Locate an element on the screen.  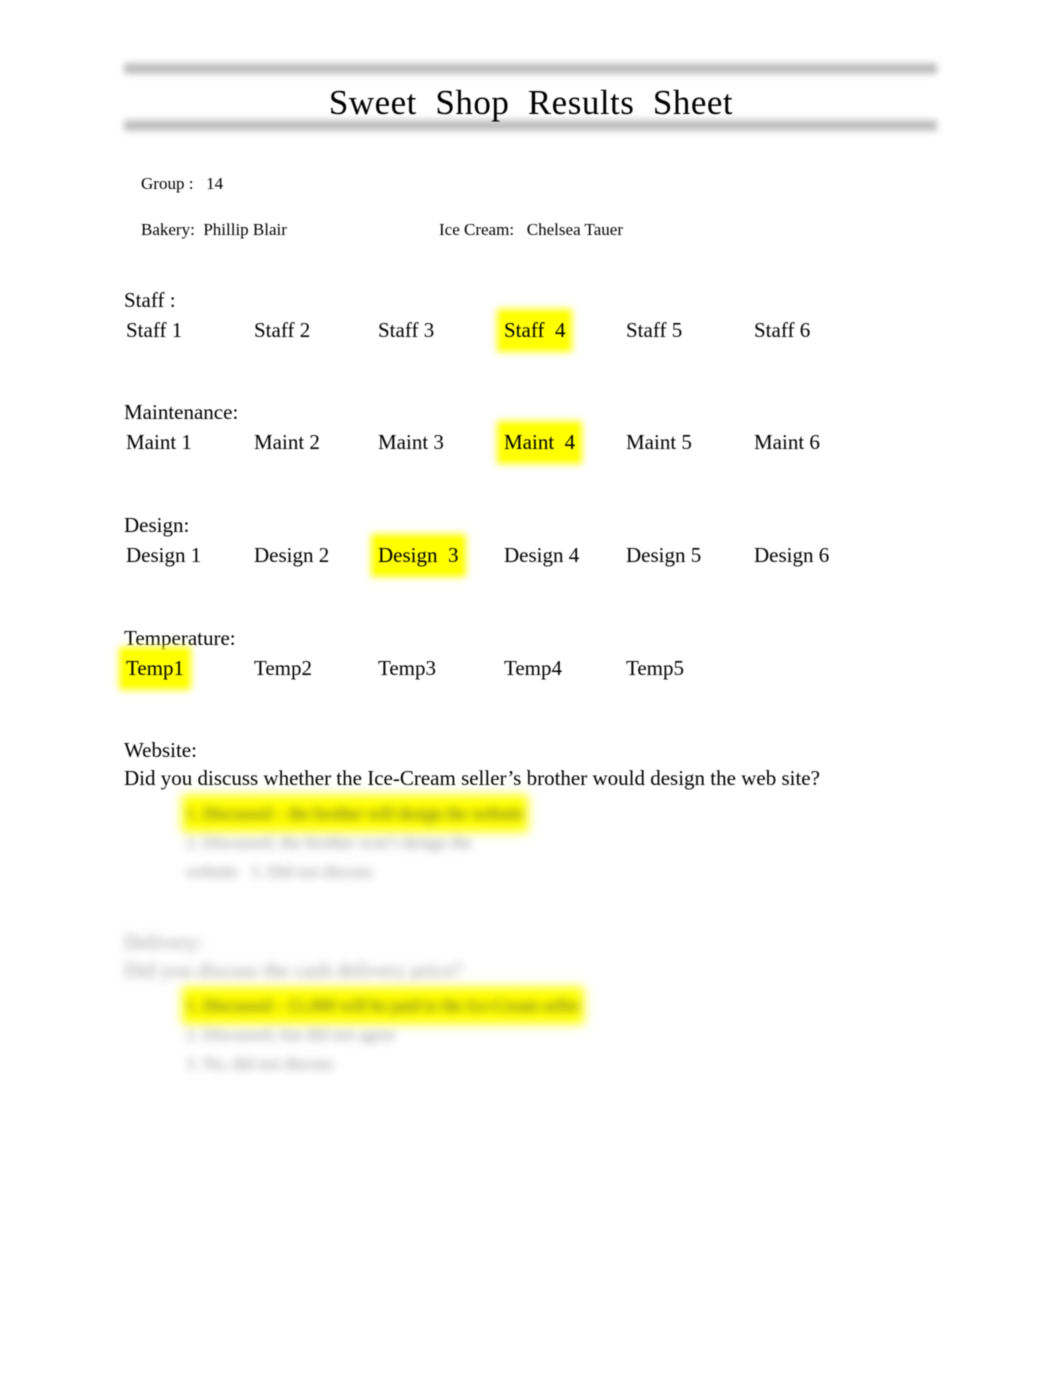
group-label: Group : is located at coordinates (167, 183).